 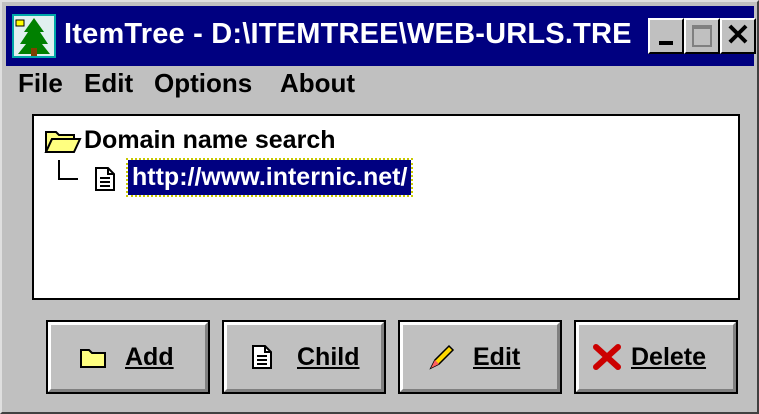 I want to click on tree-app-icon, so click(x=34, y=36).